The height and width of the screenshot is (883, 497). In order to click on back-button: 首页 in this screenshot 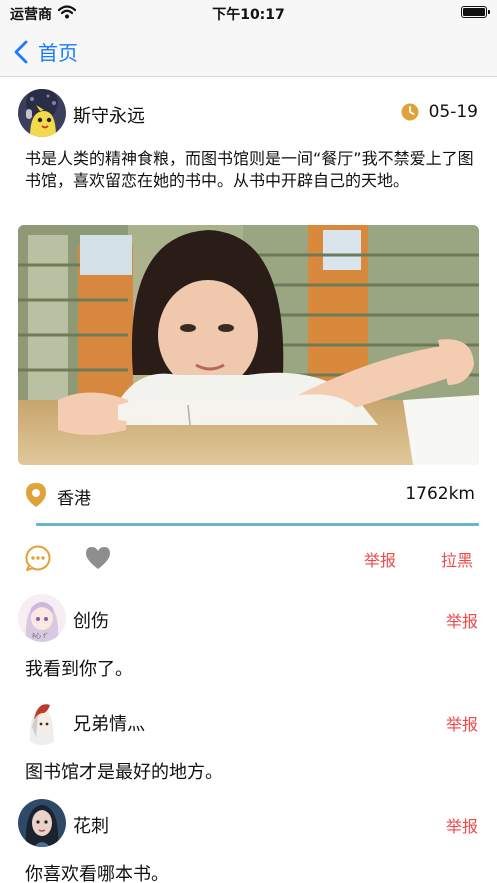, I will do `click(46, 51)`.